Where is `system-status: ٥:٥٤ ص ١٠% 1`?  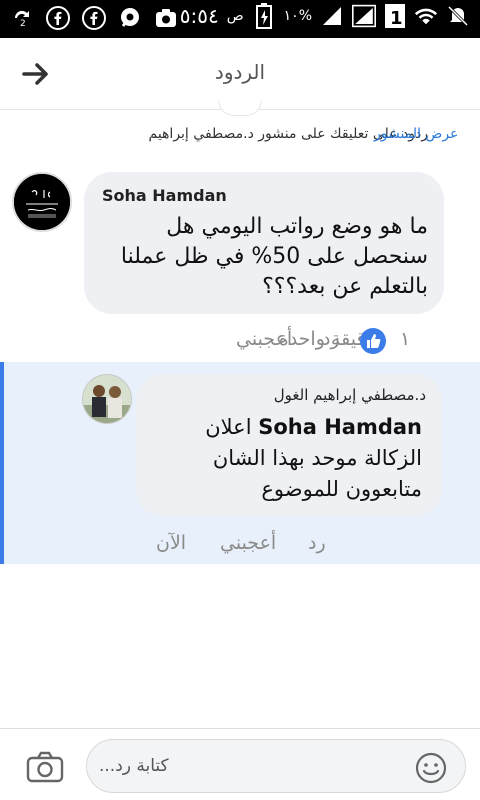 system-status: ٥:٥٤ ص ١٠% 1 is located at coordinates (324, 16).